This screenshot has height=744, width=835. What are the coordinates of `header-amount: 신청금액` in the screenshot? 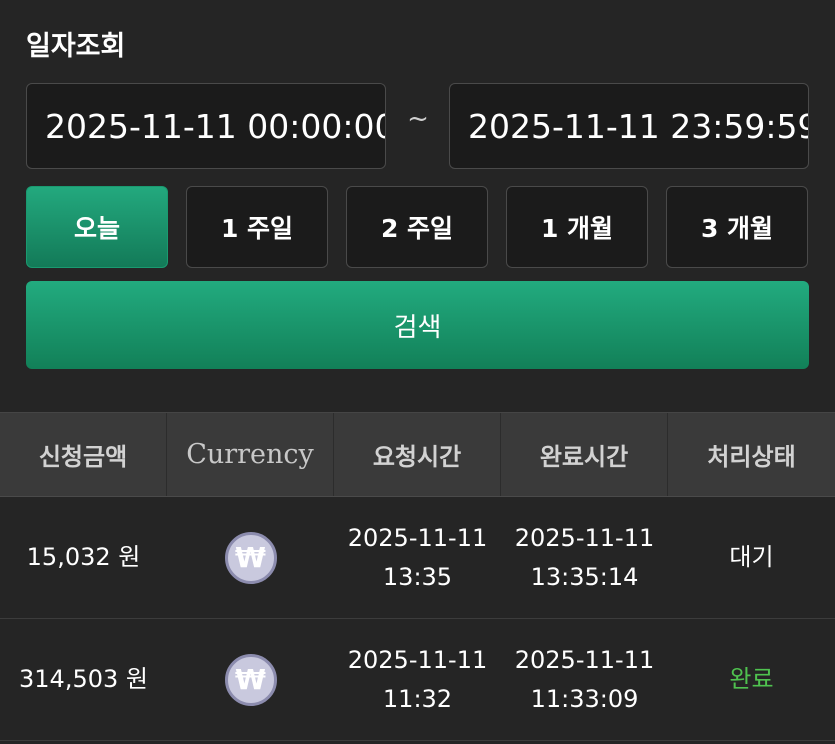 It's located at (83, 454).